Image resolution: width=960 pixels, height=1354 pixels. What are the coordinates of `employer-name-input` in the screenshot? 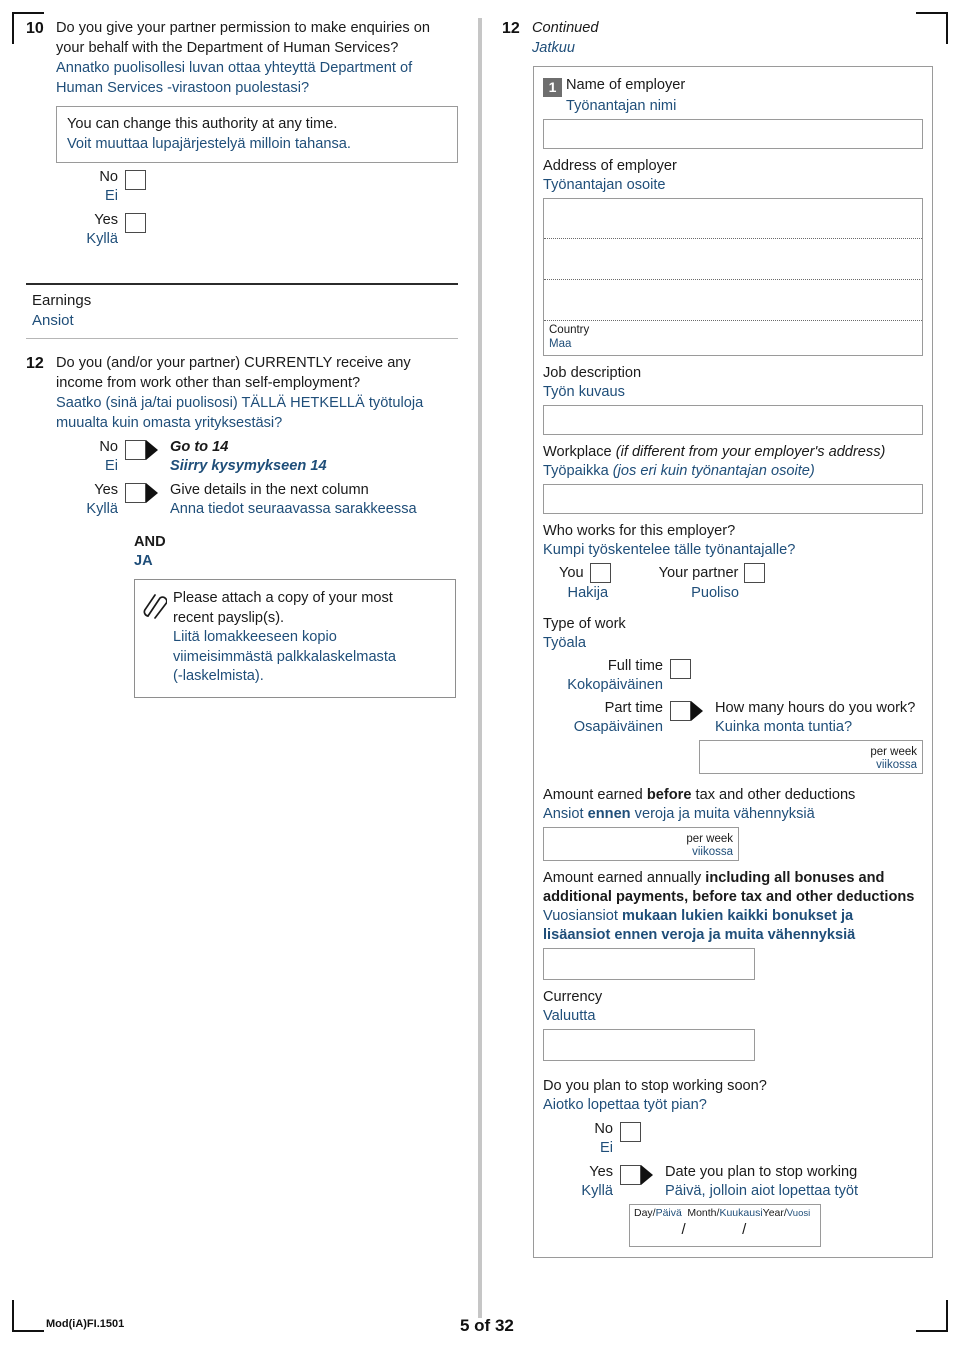 It's located at (733, 134).